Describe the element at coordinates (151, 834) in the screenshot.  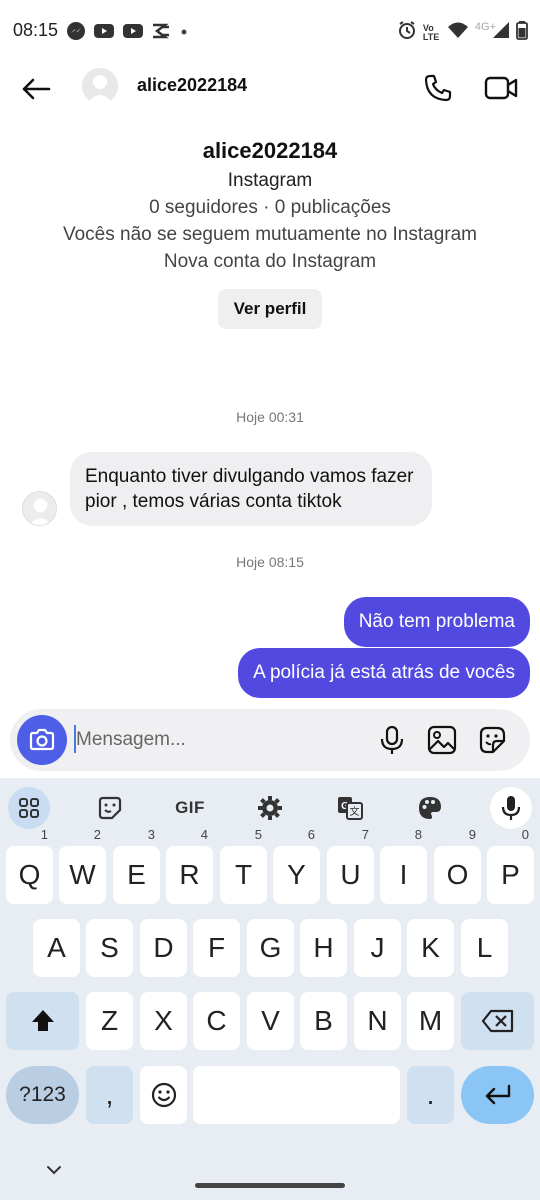
I see `key-hint: 3` at that location.